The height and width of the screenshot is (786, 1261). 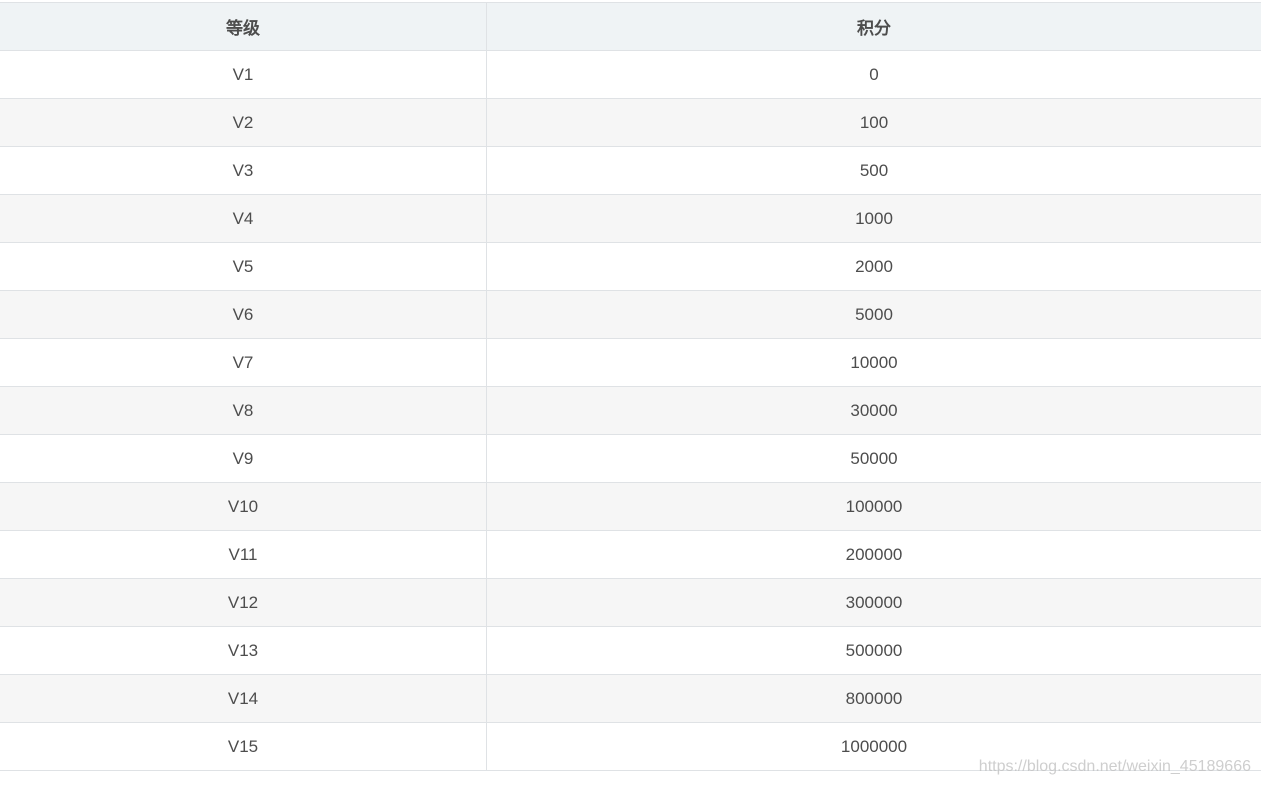 I want to click on points-cell: 1000000, so click(x=873, y=746).